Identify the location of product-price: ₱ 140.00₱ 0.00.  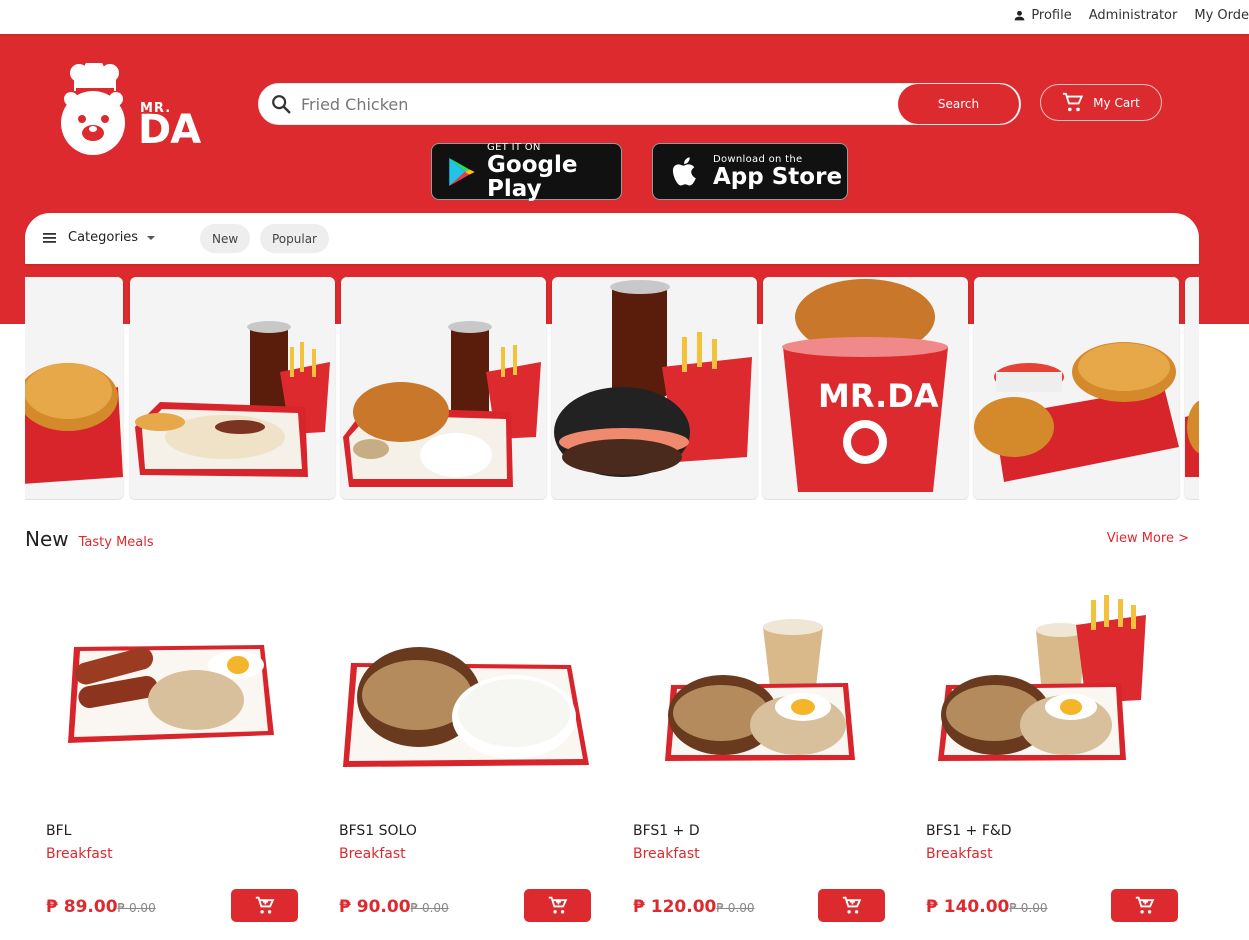
(987, 907).